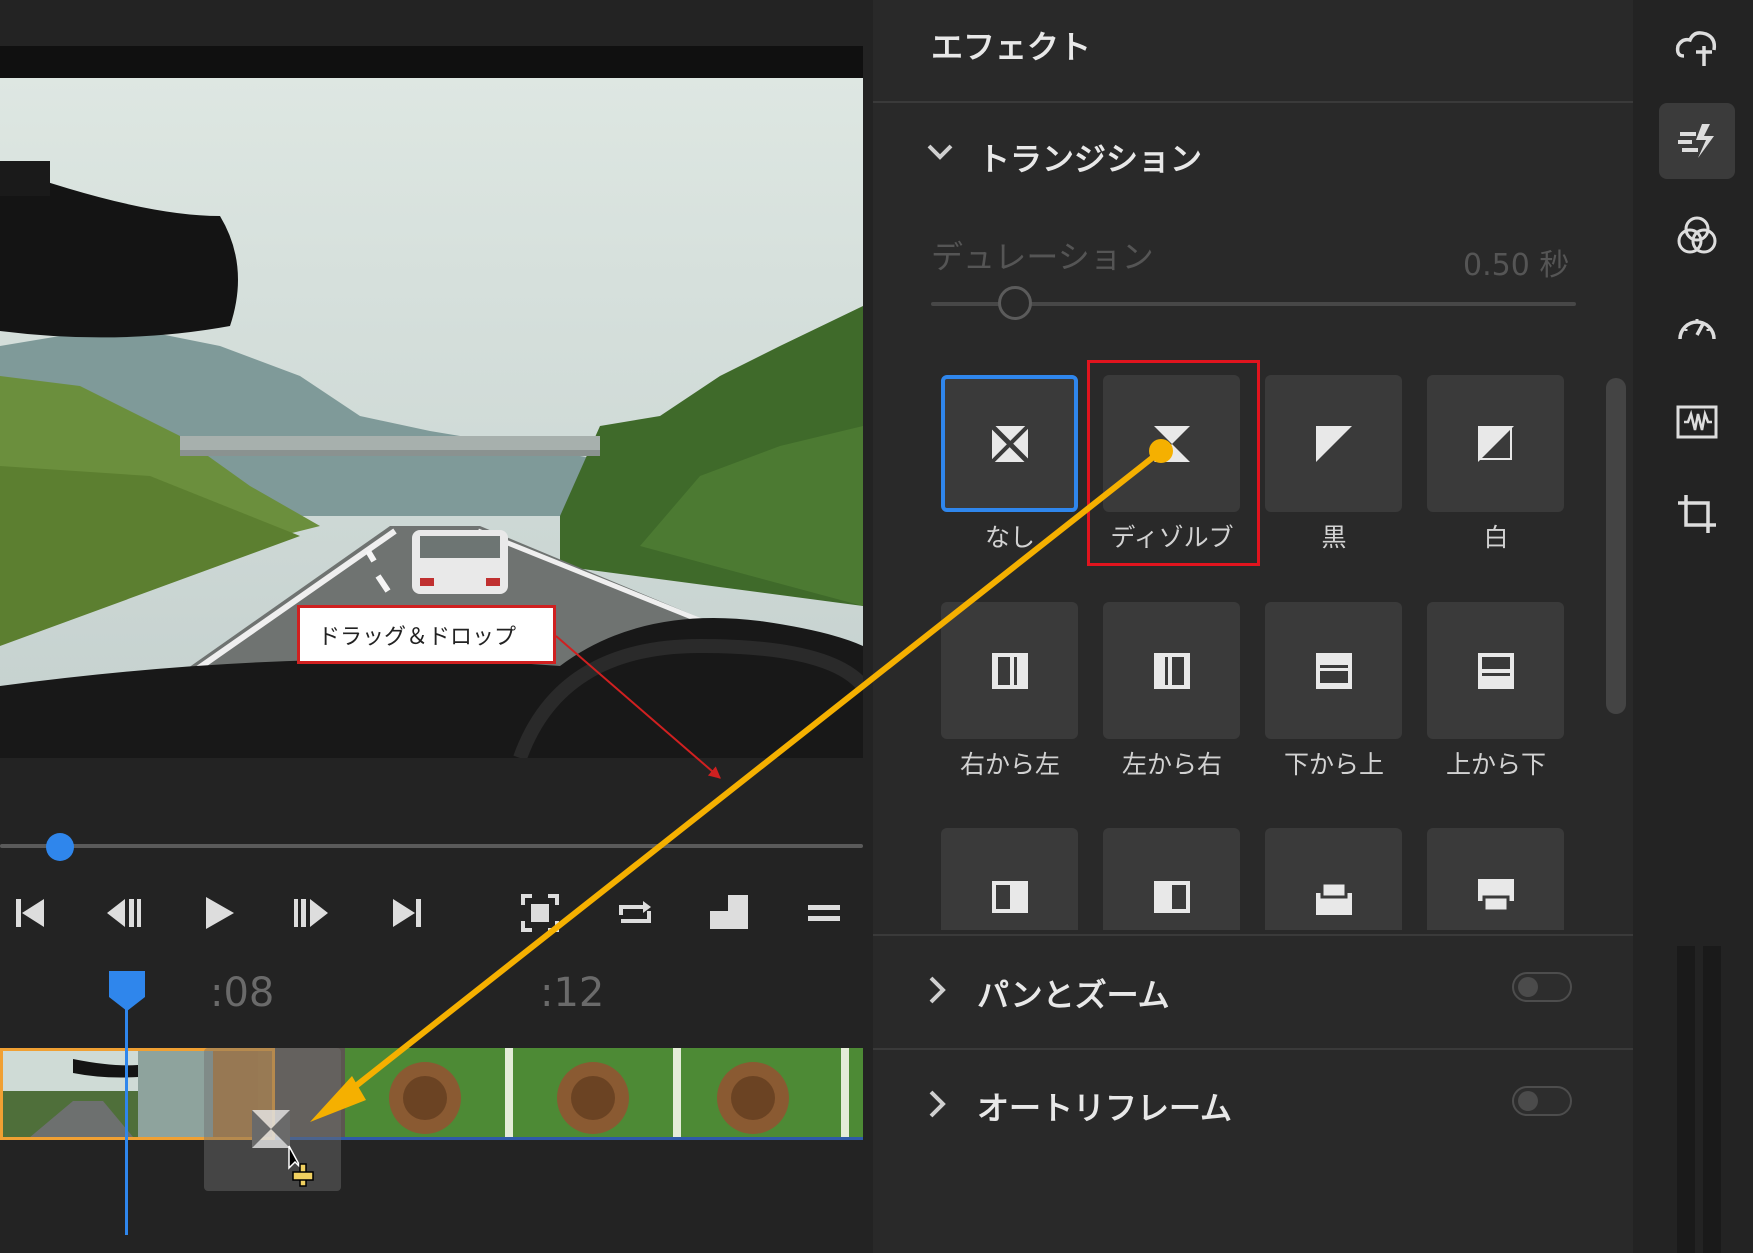  What do you see at coordinates (1073, 993) in the screenshot?
I see `section-title-pan-zoom: パンとズーム` at bounding box center [1073, 993].